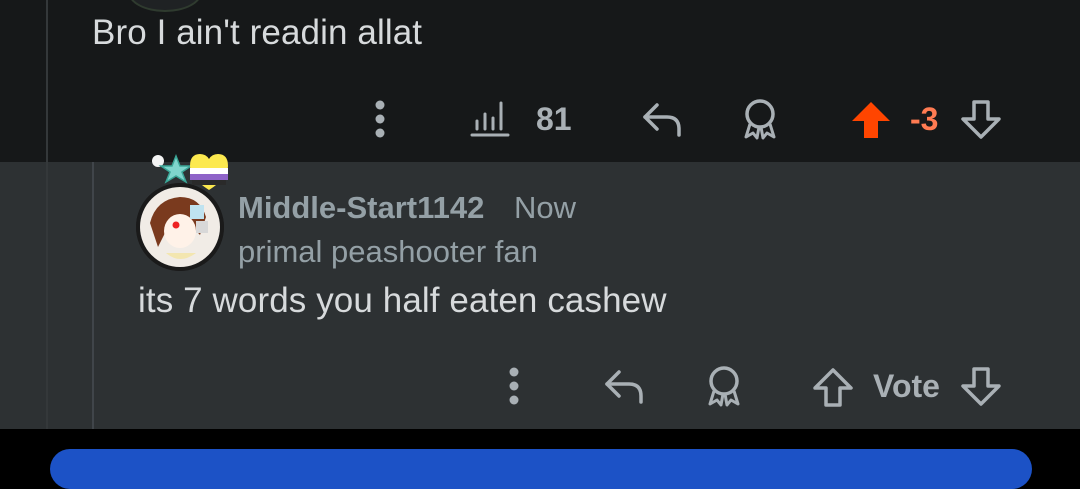 The image size is (1080, 489). Describe the element at coordinates (361, 208) in the screenshot. I see `username: Middle-Start1142` at that location.